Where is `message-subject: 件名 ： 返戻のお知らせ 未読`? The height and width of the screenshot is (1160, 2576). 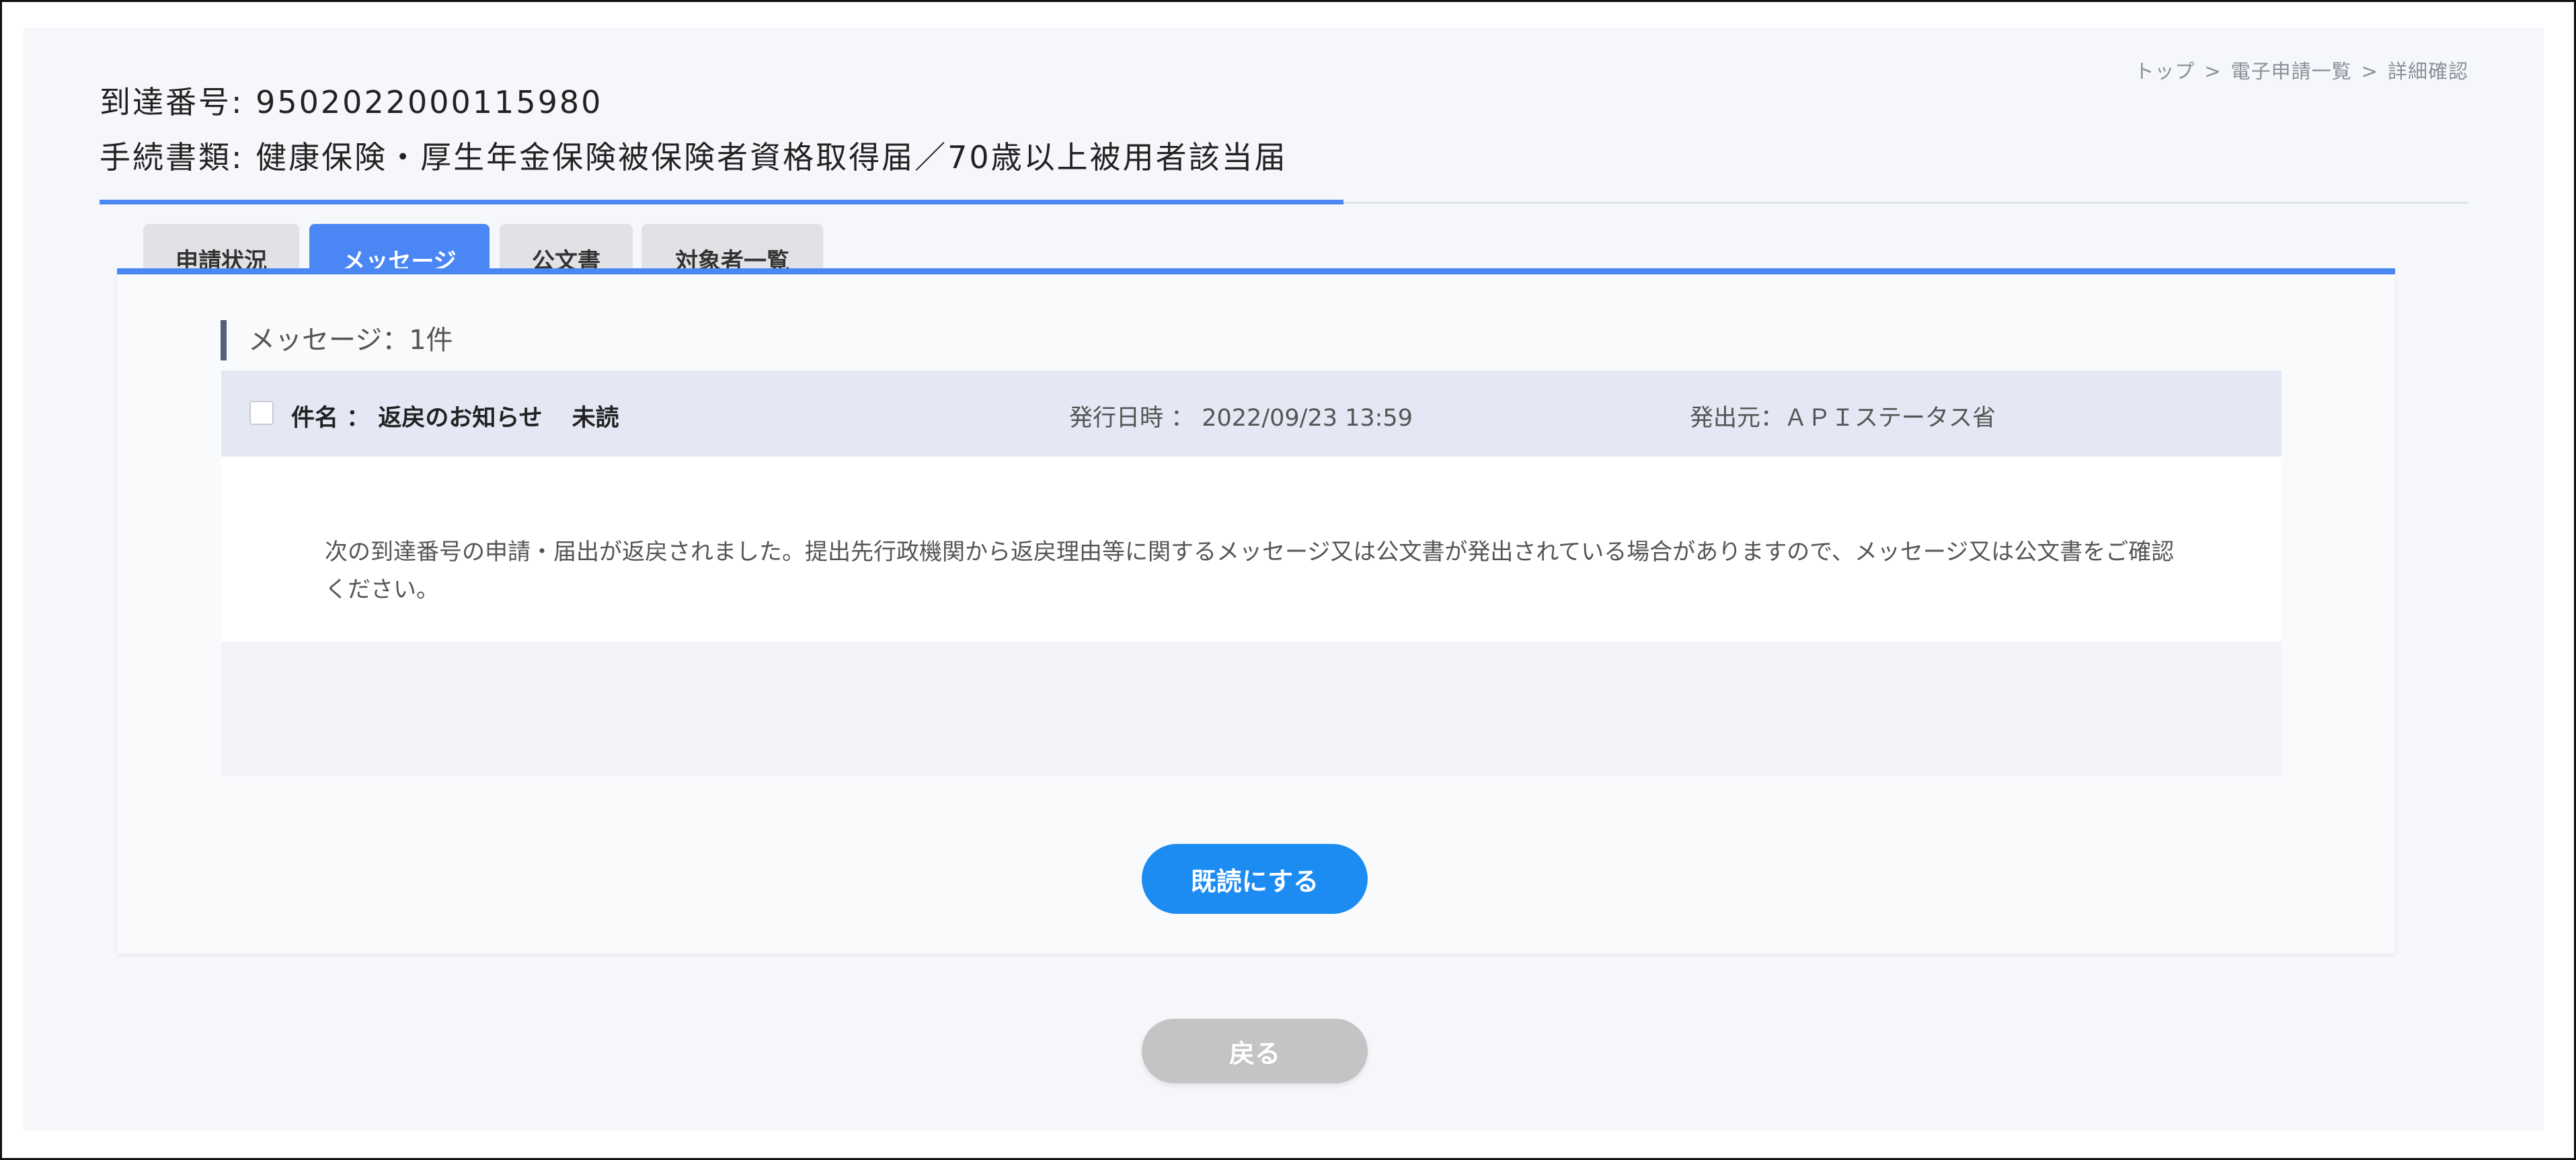
message-subject: 件名 ： 返戻のお知らせ 未読 is located at coordinates (455, 416).